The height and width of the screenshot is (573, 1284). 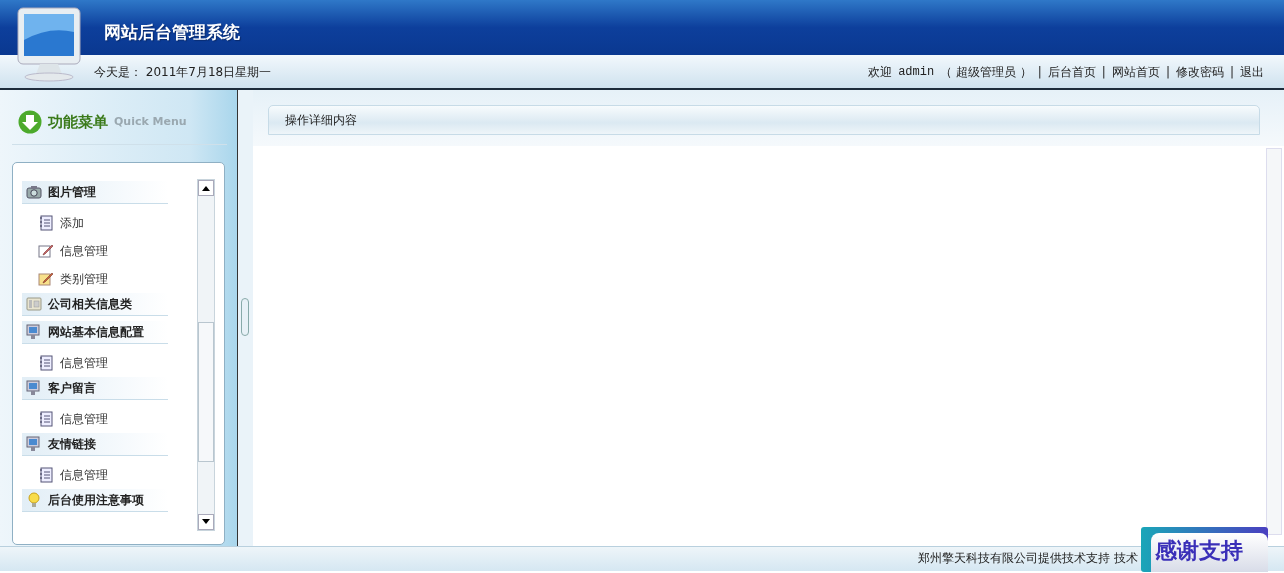 What do you see at coordinates (72, 444) in the screenshot?
I see `group-title: 友情链接` at bounding box center [72, 444].